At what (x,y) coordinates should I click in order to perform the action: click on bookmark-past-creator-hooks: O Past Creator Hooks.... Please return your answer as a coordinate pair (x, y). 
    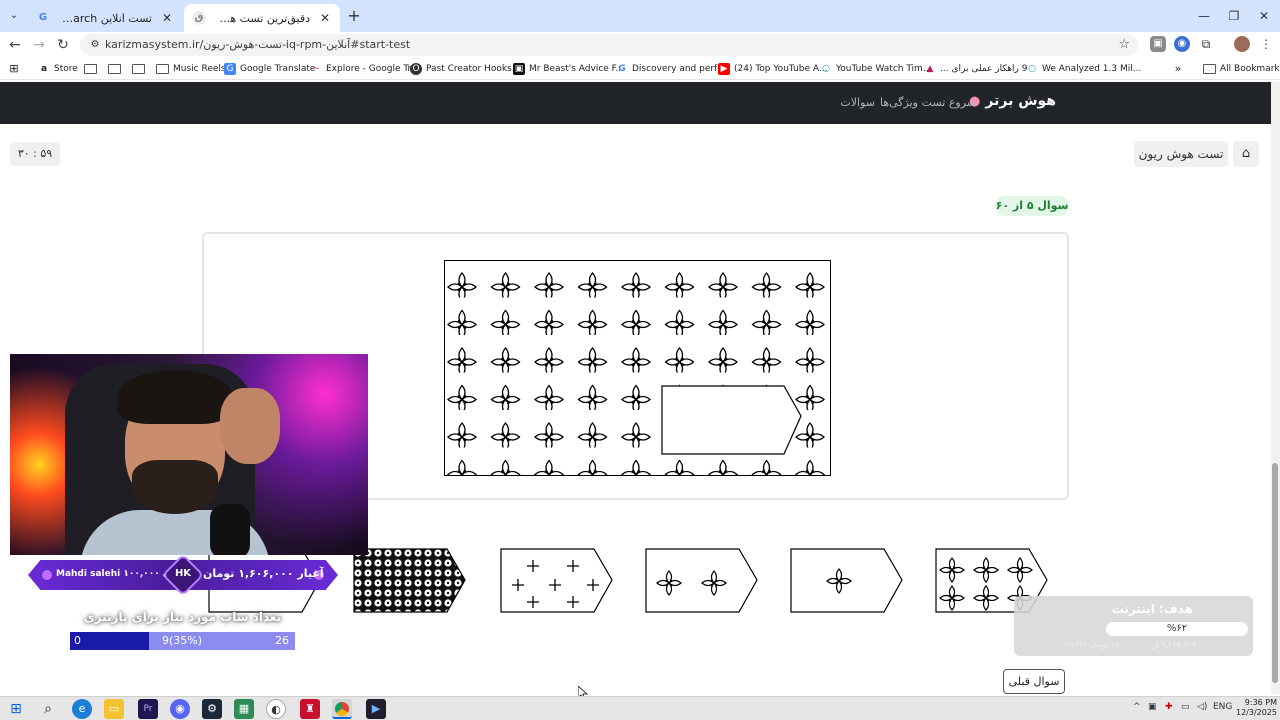
    Looking at the image, I should click on (465, 69).